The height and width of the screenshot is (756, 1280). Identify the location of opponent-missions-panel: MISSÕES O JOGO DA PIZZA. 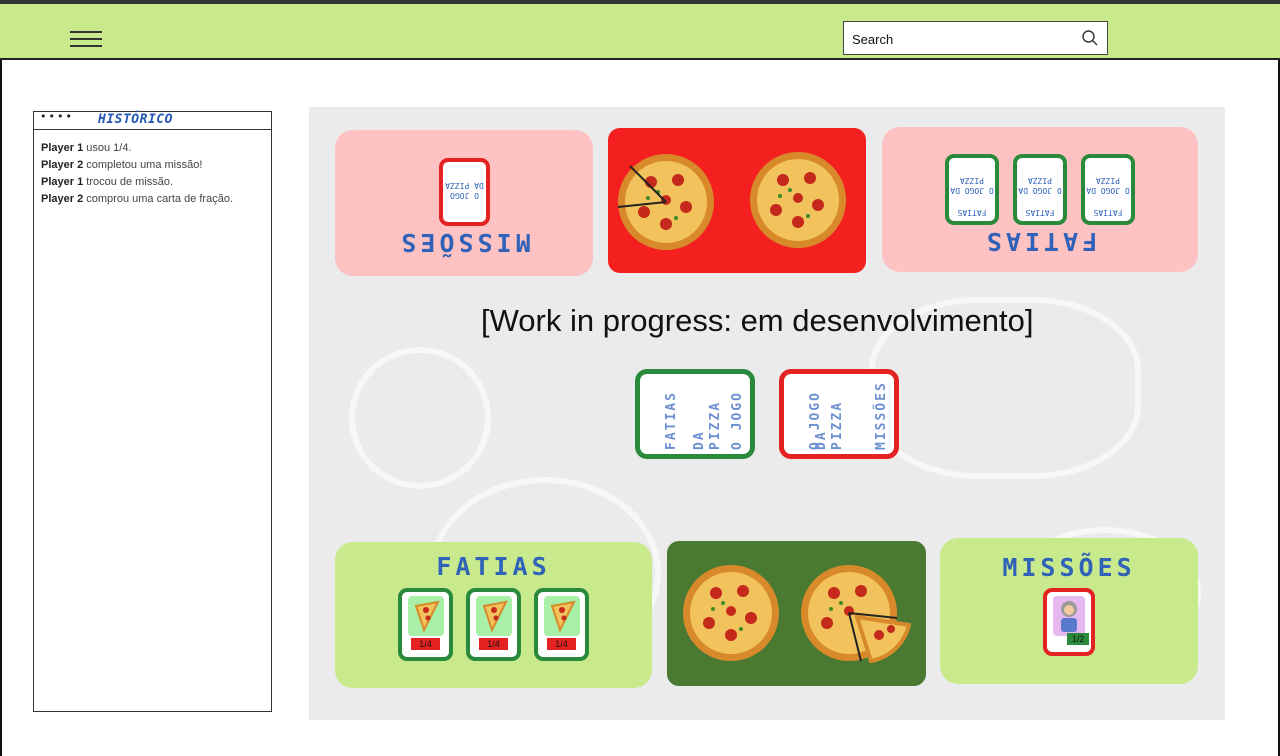
(464, 203).